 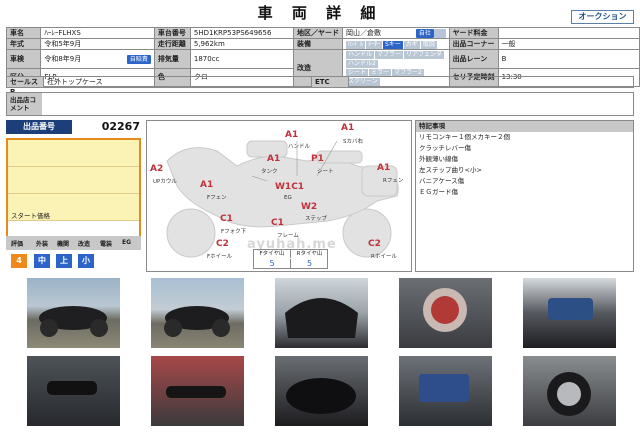 What do you see at coordinates (24, 104) in the screenshot?
I see `comment-label: 出品店コメント` at bounding box center [24, 104].